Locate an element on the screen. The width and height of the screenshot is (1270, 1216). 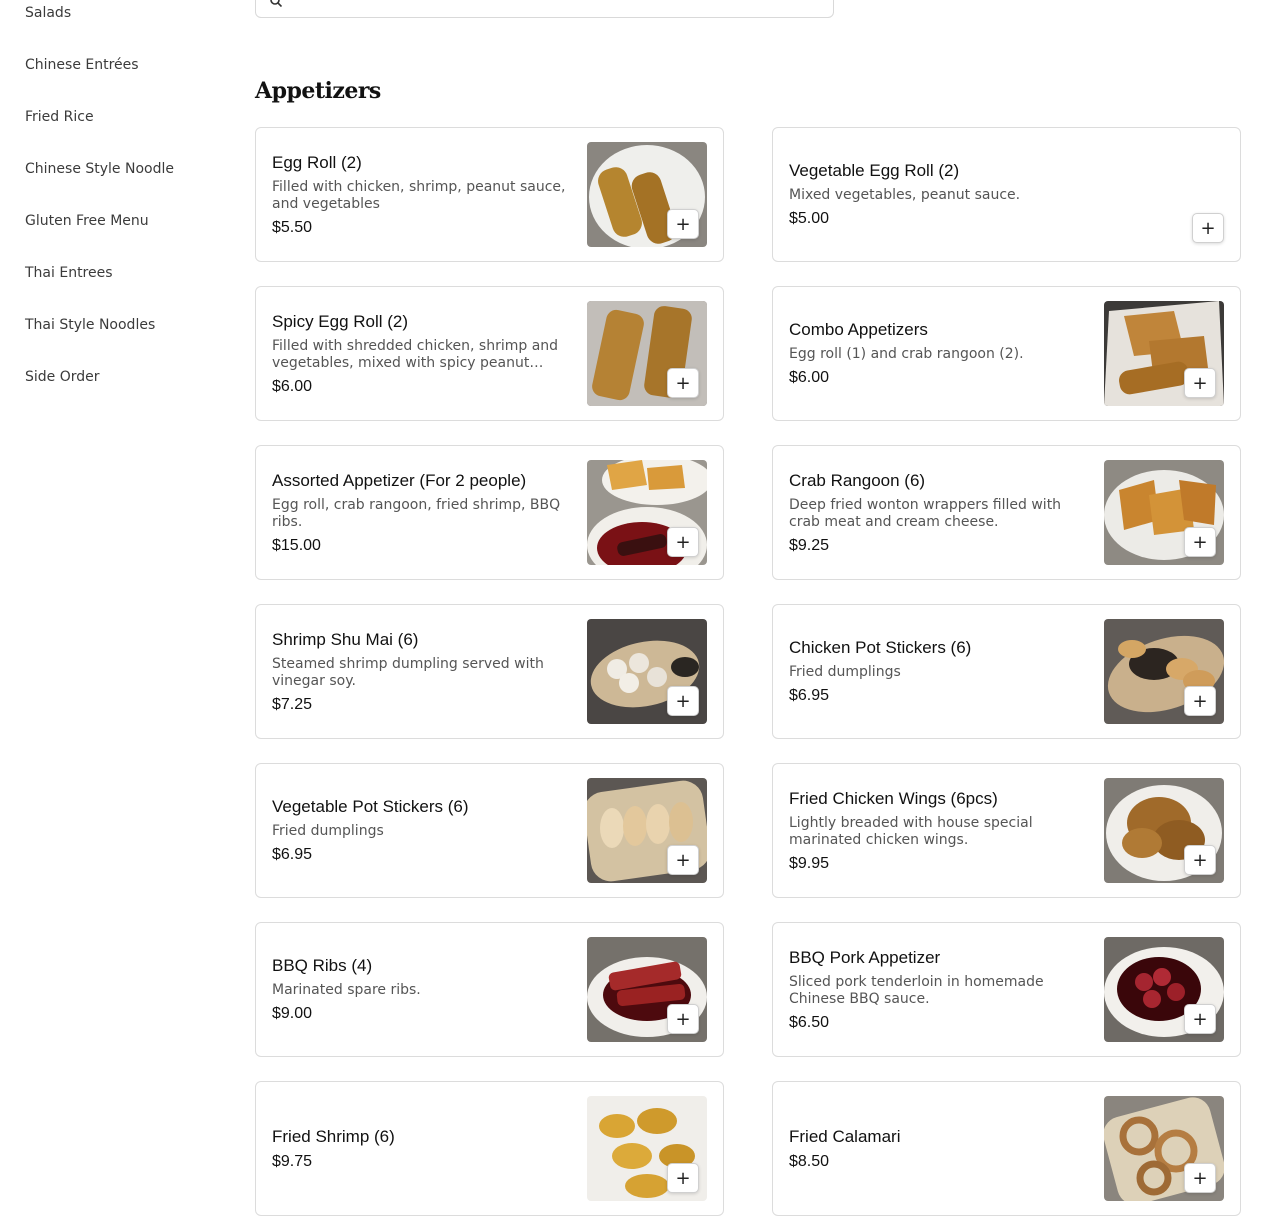
sidebar-item-side-order: Side Order is located at coordinates (62, 377).